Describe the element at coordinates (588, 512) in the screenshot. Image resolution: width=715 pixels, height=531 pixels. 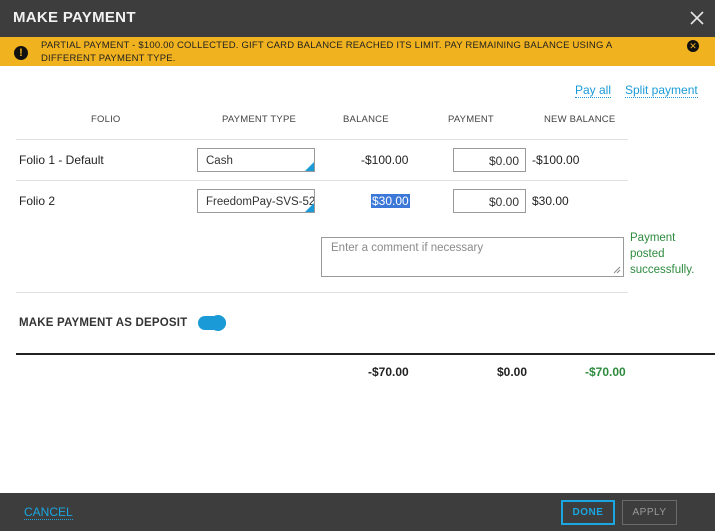
I see `done-button: DONE` at that location.